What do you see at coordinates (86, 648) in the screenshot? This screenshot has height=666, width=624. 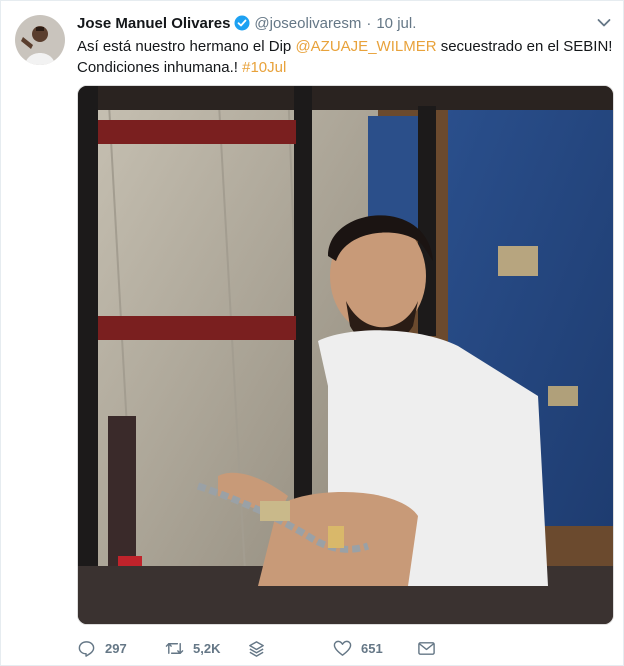 I see `reply-icon` at bounding box center [86, 648].